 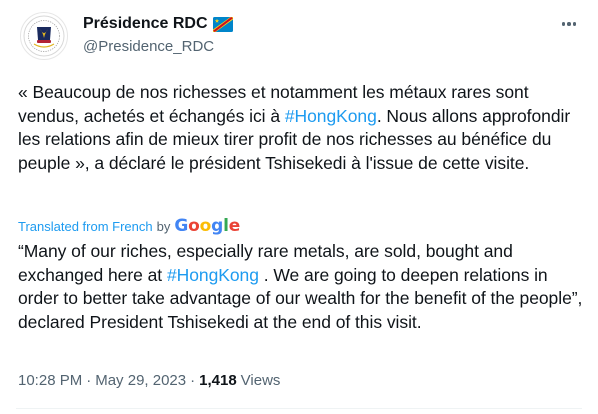 I want to click on views-count: 1,418, so click(x=218, y=381).